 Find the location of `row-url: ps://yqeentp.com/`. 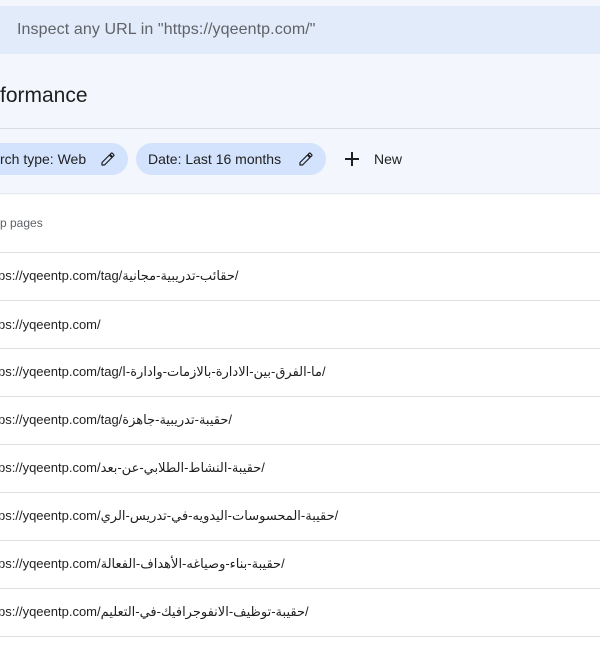

row-url: ps://yqeentp.com/ is located at coordinates (50, 324).